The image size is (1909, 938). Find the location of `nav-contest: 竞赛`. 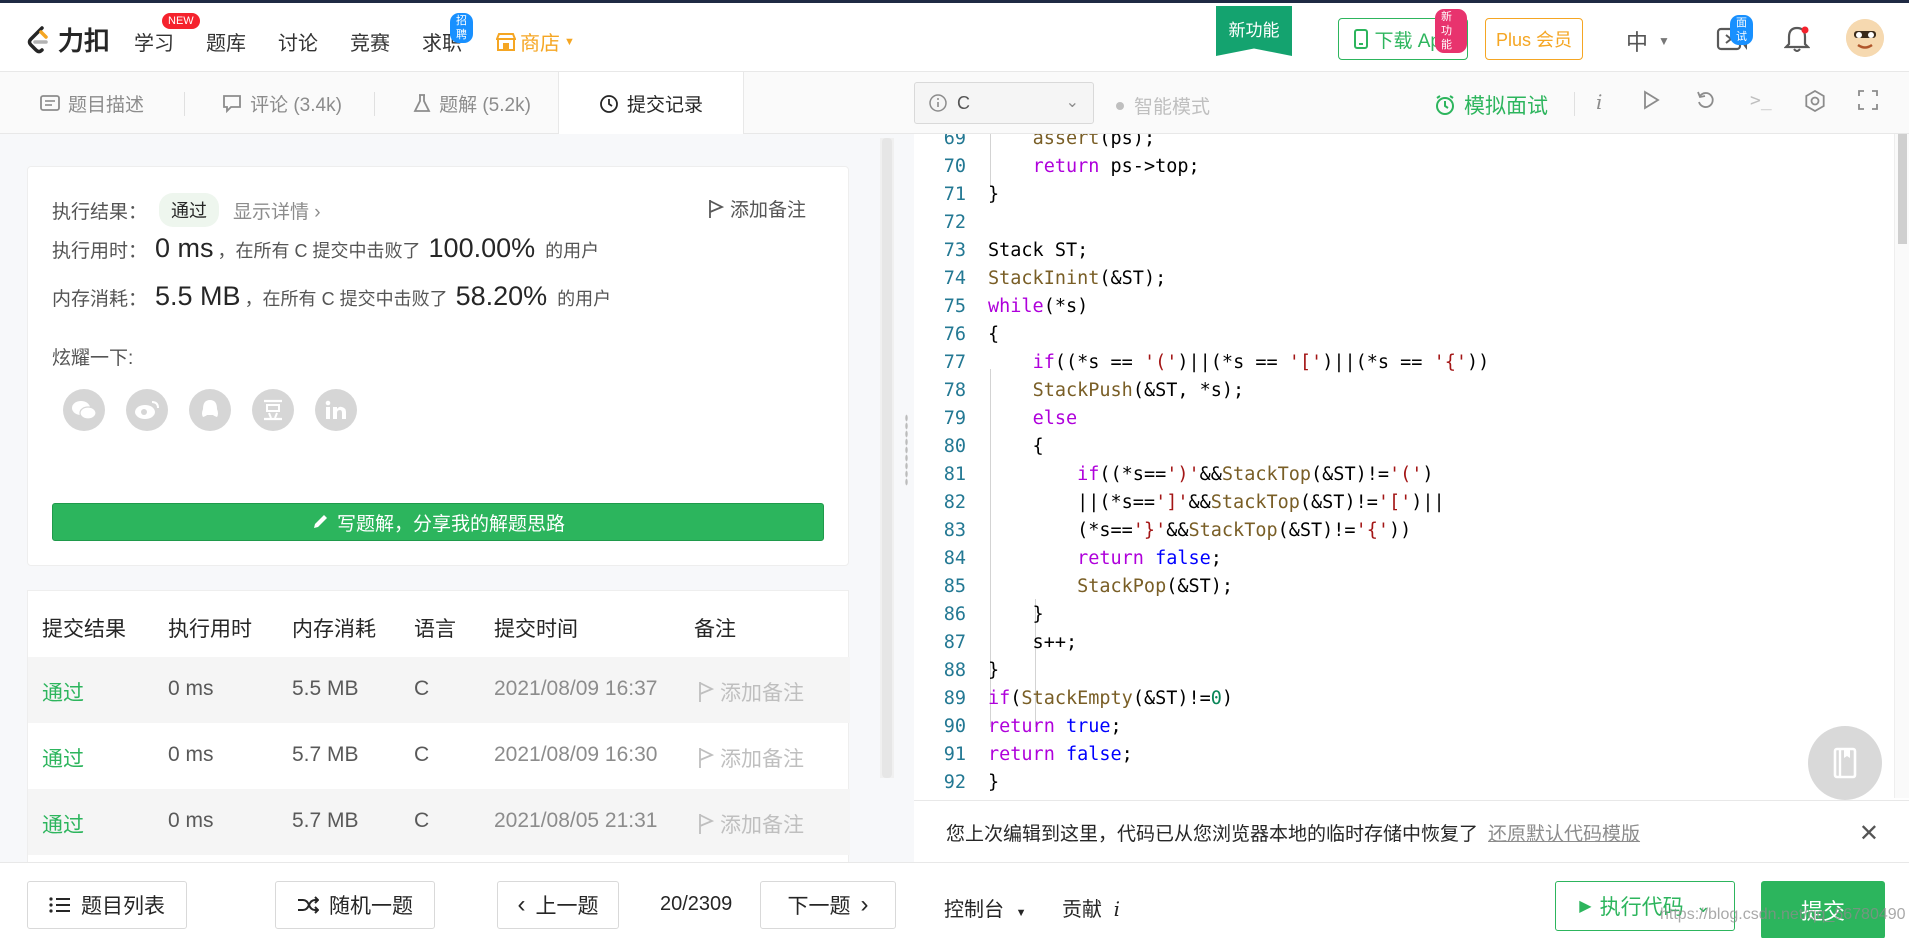

nav-contest: 竞赛 is located at coordinates (370, 41).